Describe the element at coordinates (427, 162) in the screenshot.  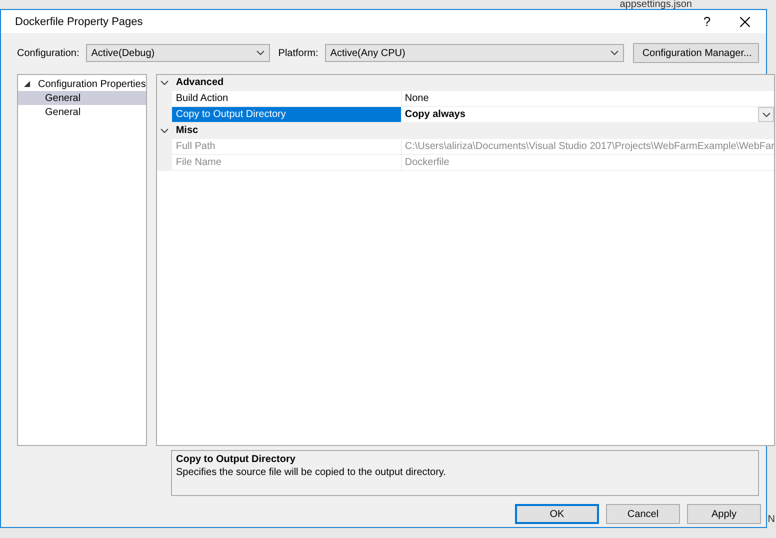
I see `property-value: Dockerfile` at that location.